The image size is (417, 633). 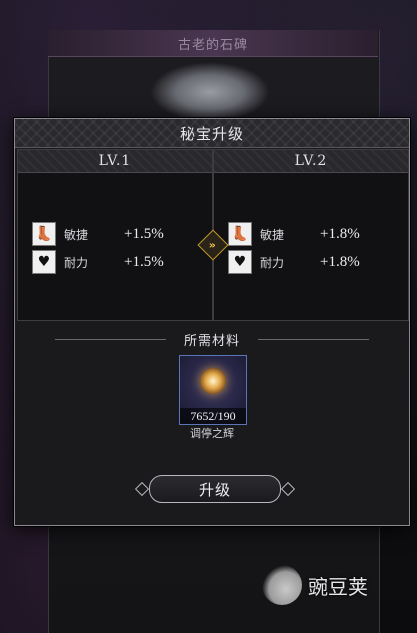 What do you see at coordinates (142, 489) in the screenshot?
I see `button-decoration-left` at bounding box center [142, 489].